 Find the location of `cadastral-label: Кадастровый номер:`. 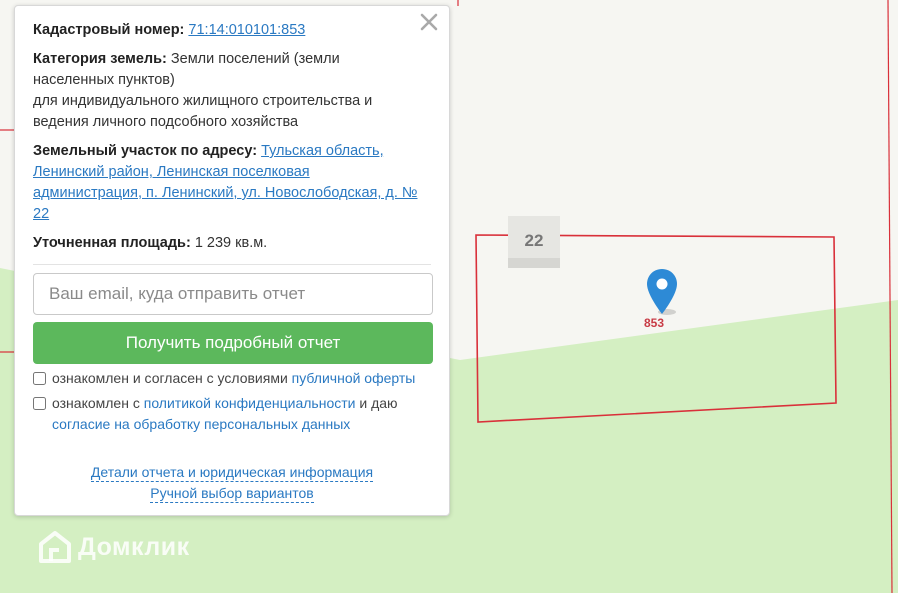

cadastral-label: Кадастровый номер: is located at coordinates (109, 30).